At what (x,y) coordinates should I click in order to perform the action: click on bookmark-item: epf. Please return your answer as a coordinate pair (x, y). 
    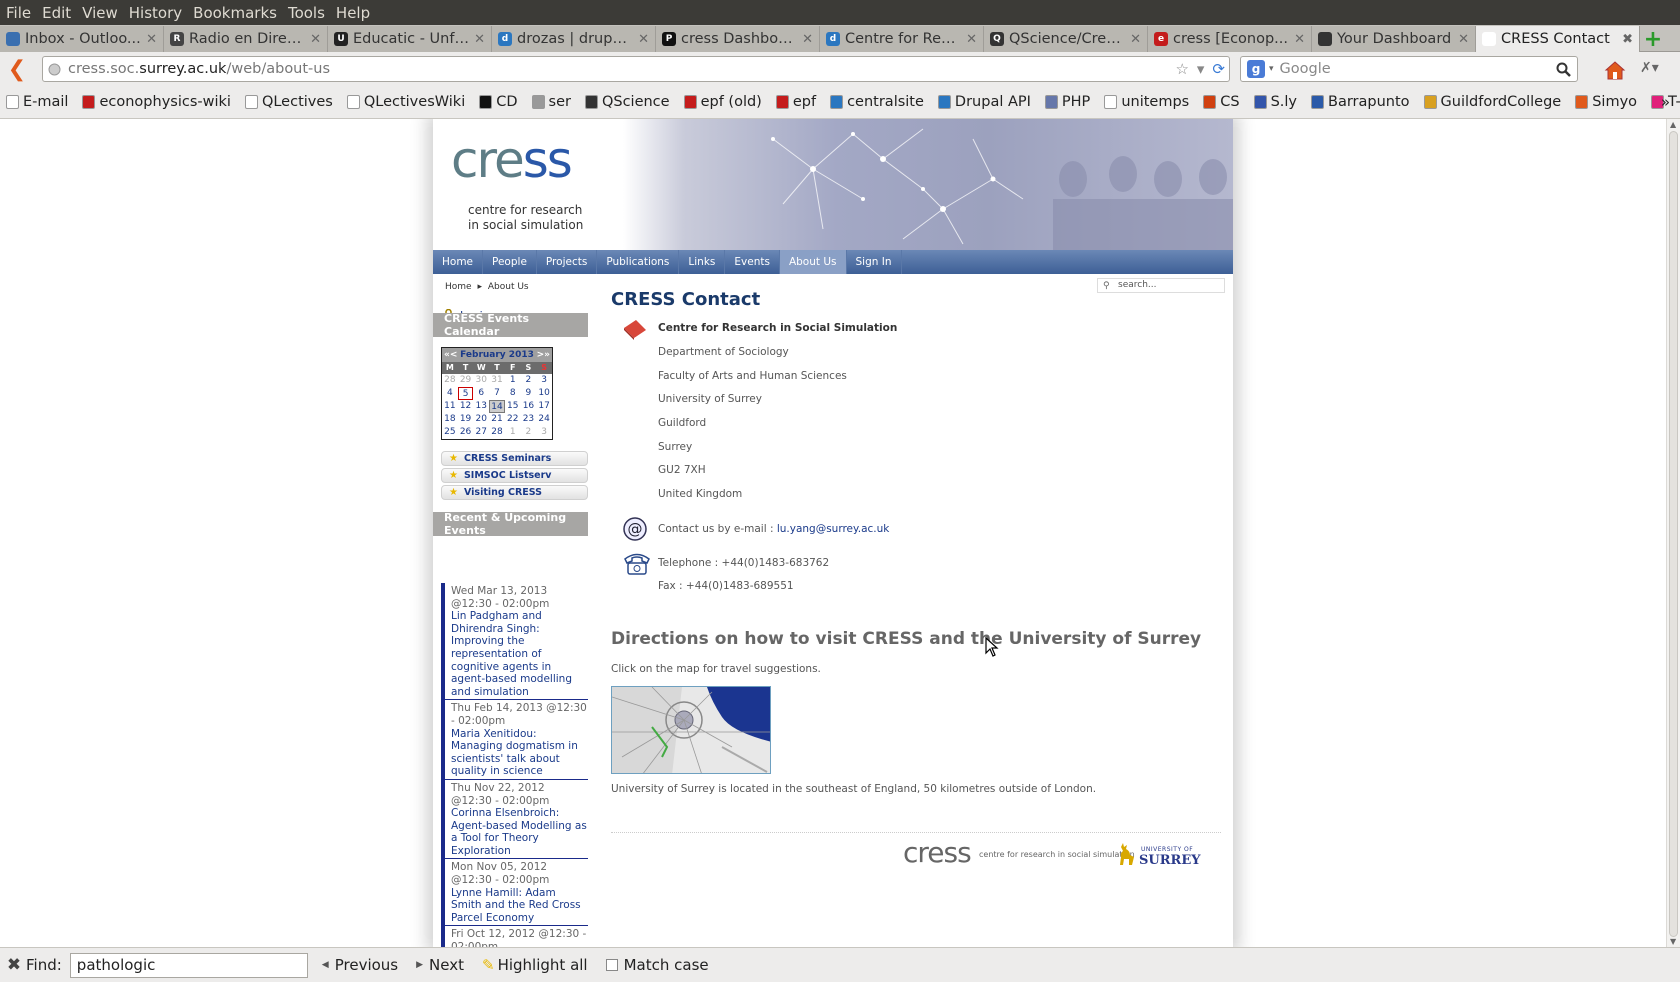
    Looking at the image, I should click on (795, 102).